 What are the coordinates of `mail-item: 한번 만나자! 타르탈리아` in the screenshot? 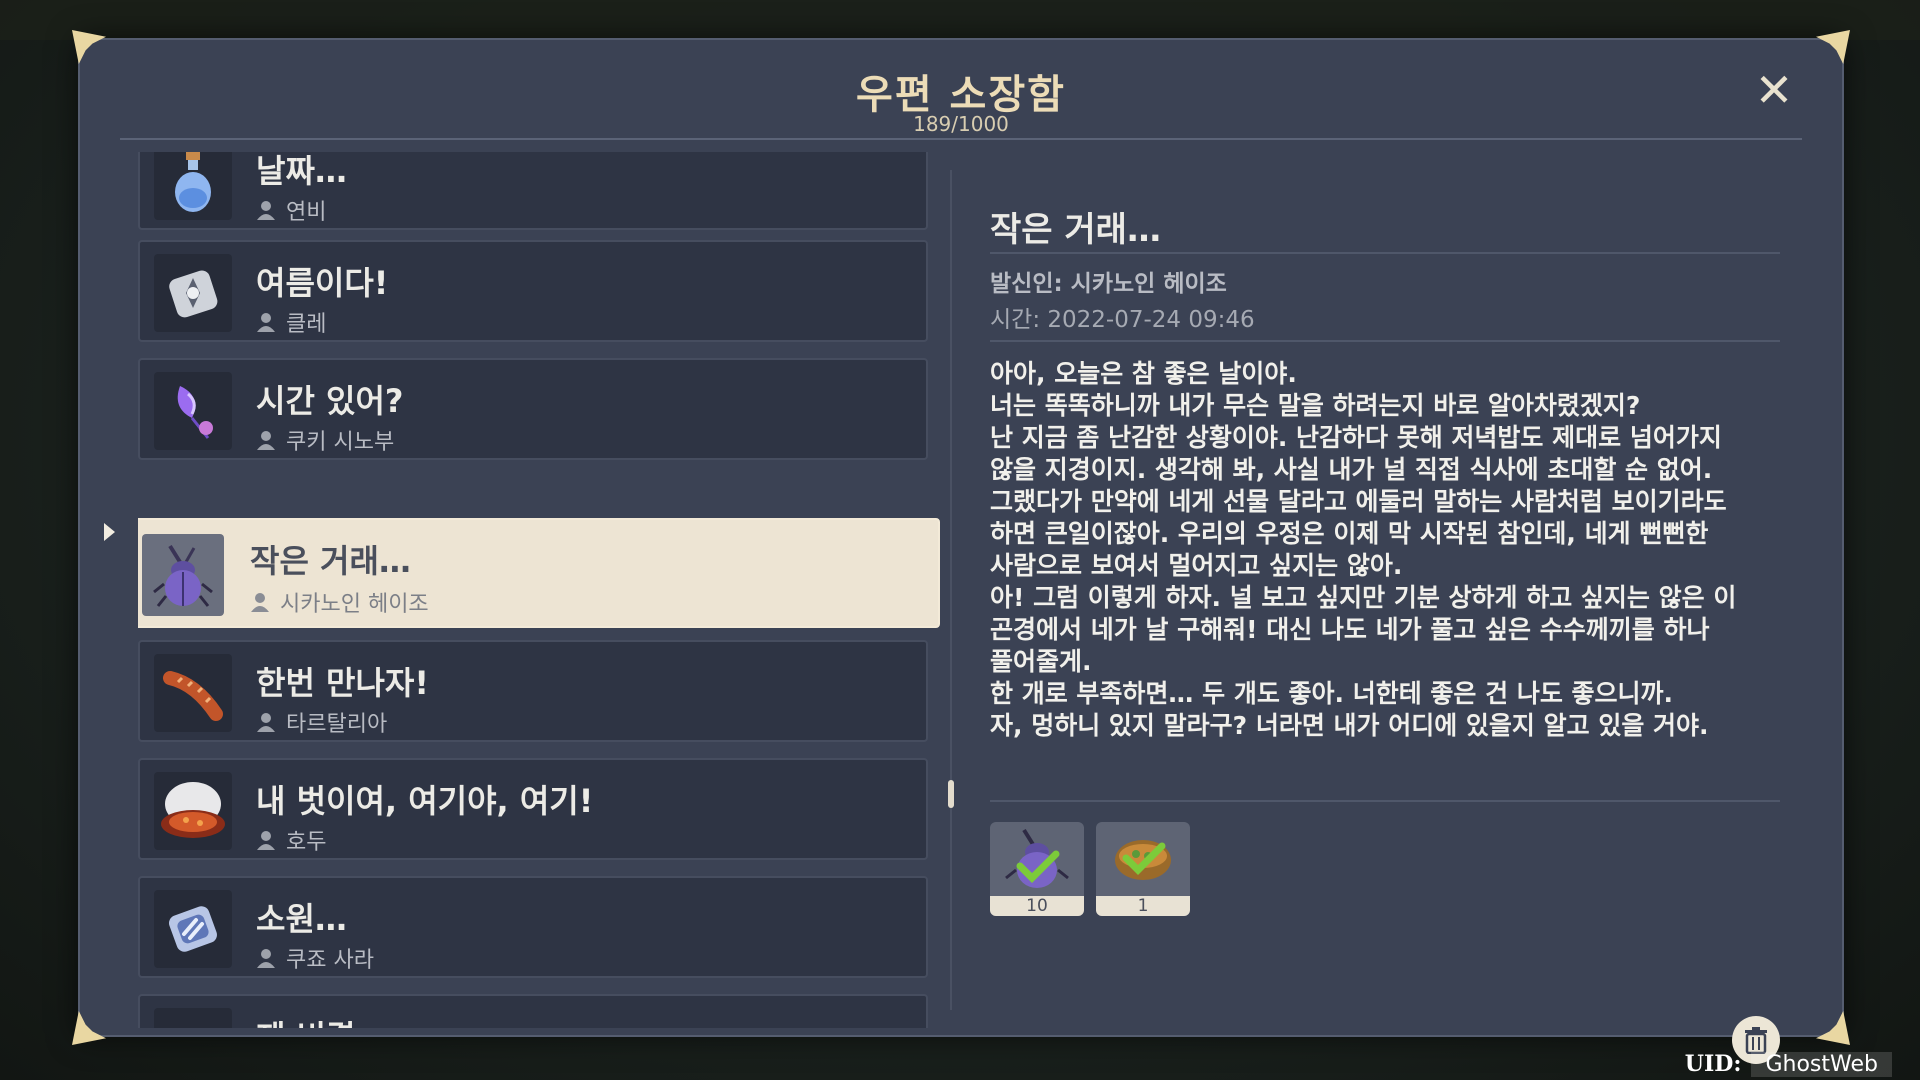 It's located at (533, 691).